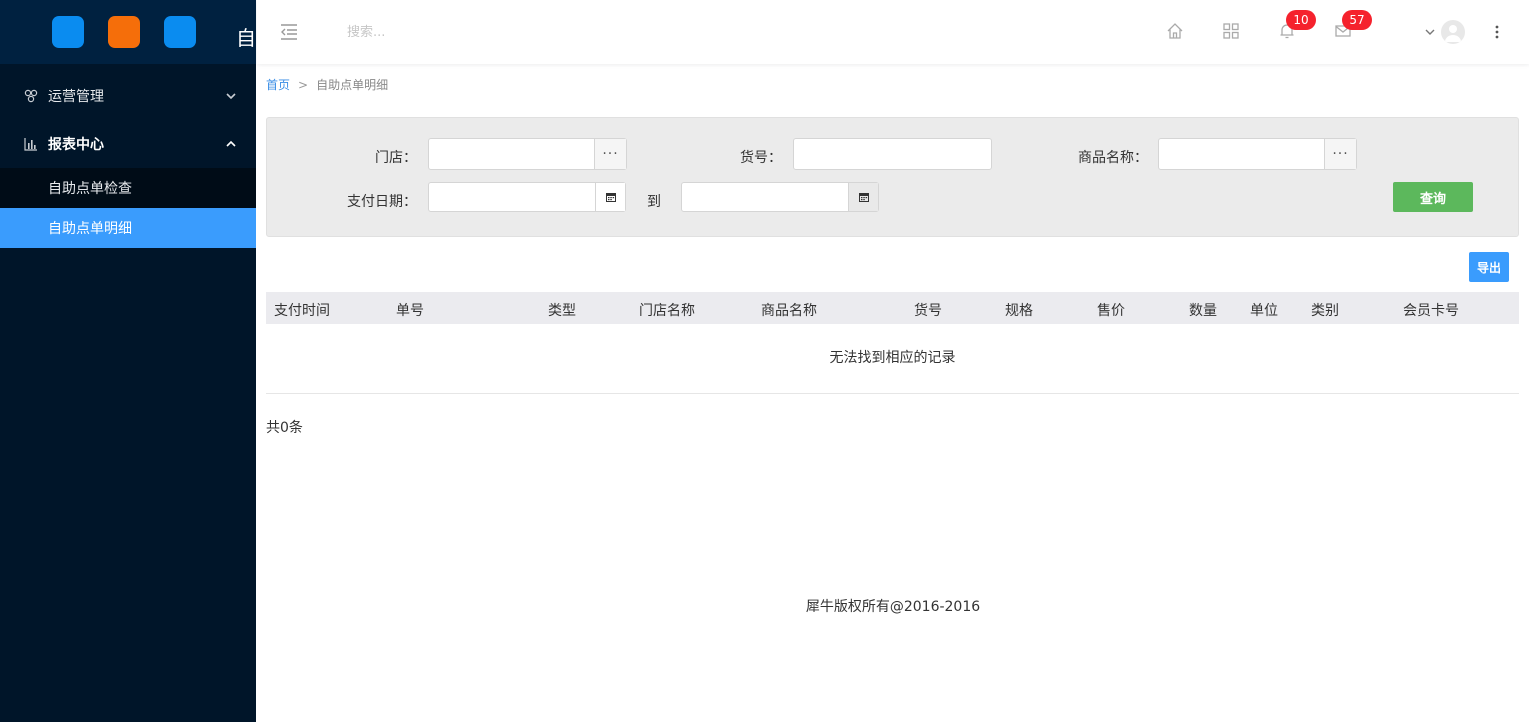  I want to click on breadcrumb: 首页 > 自助点单明细, so click(327, 84).